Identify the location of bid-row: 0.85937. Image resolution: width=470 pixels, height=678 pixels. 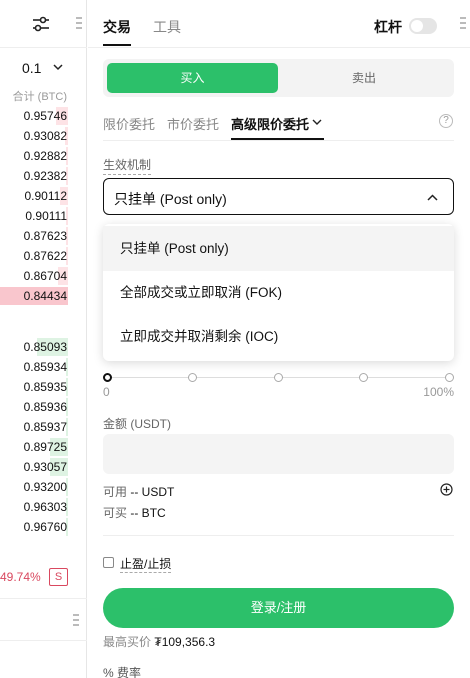
(34, 427).